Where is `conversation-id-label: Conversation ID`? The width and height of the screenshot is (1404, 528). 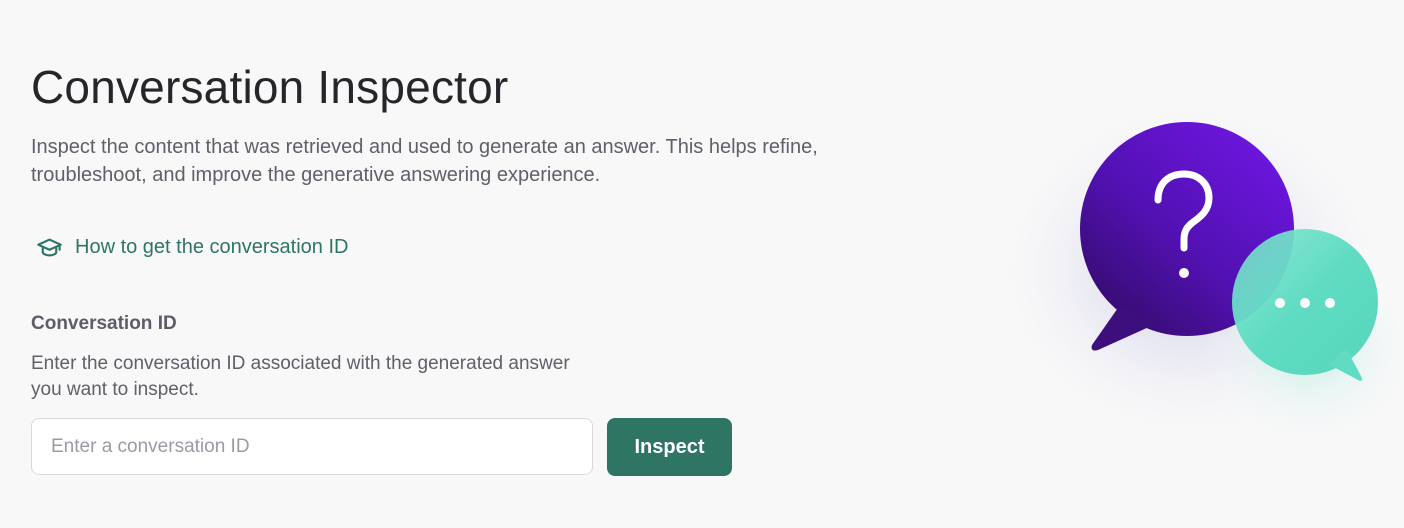
conversation-id-label: Conversation ID is located at coordinates (104, 323).